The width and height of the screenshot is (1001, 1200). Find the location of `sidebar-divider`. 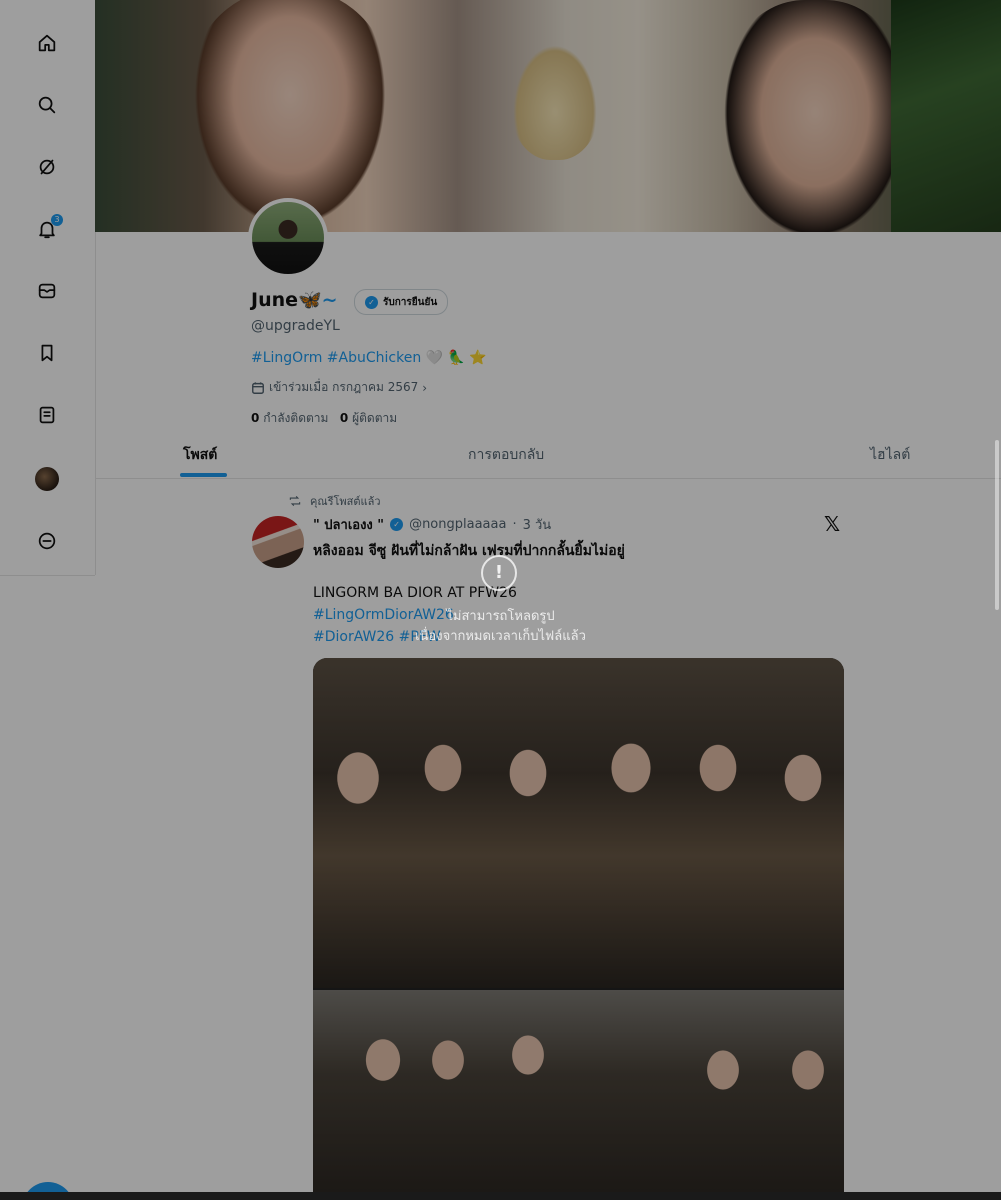

sidebar-divider is located at coordinates (47, 575).